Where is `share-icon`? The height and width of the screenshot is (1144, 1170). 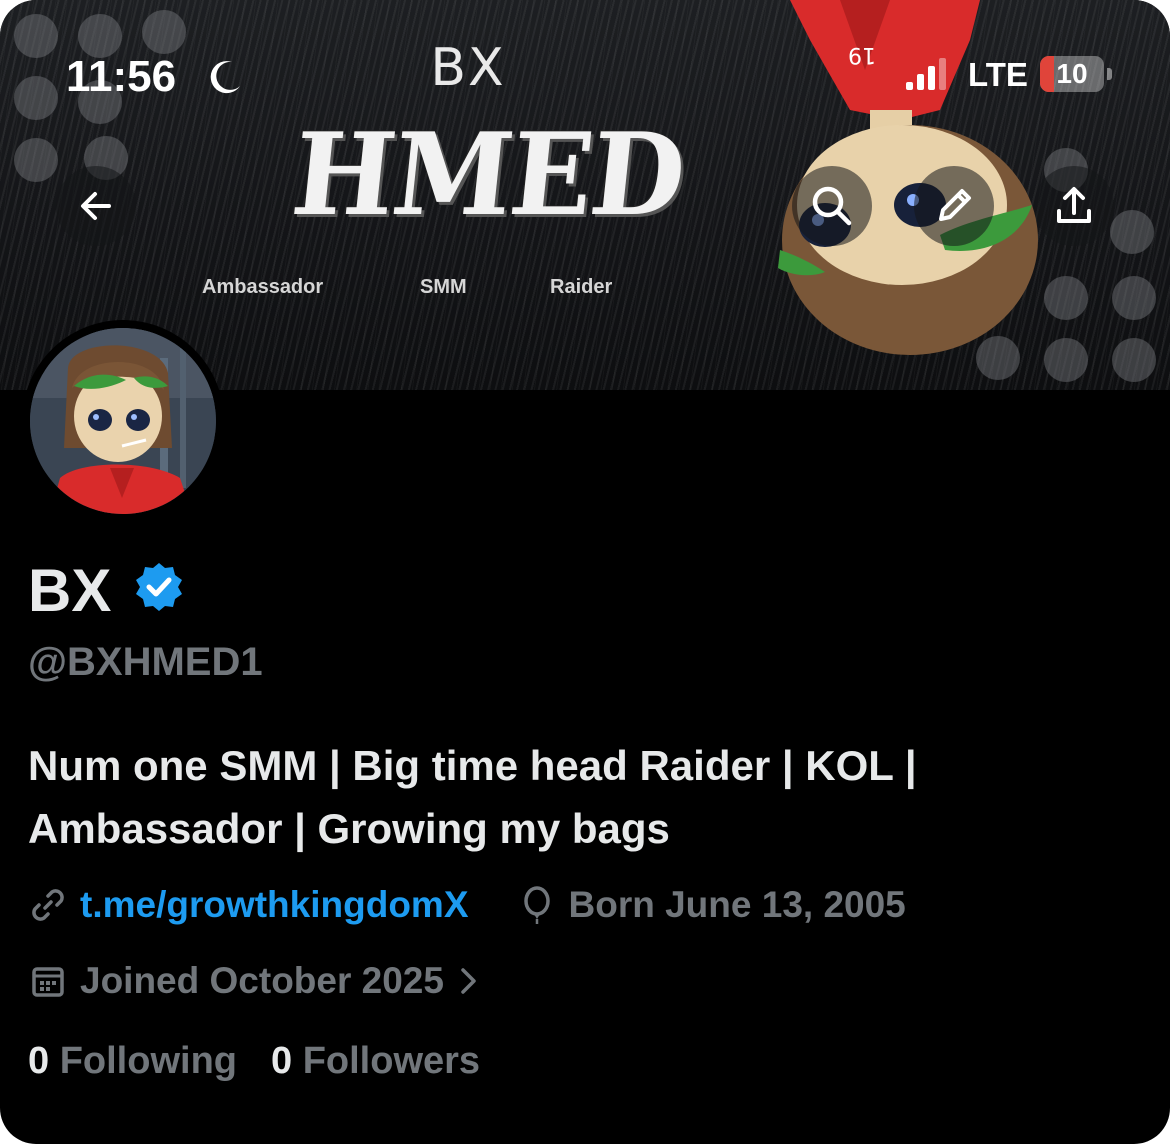
share-icon is located at coordinates (1074, 205).